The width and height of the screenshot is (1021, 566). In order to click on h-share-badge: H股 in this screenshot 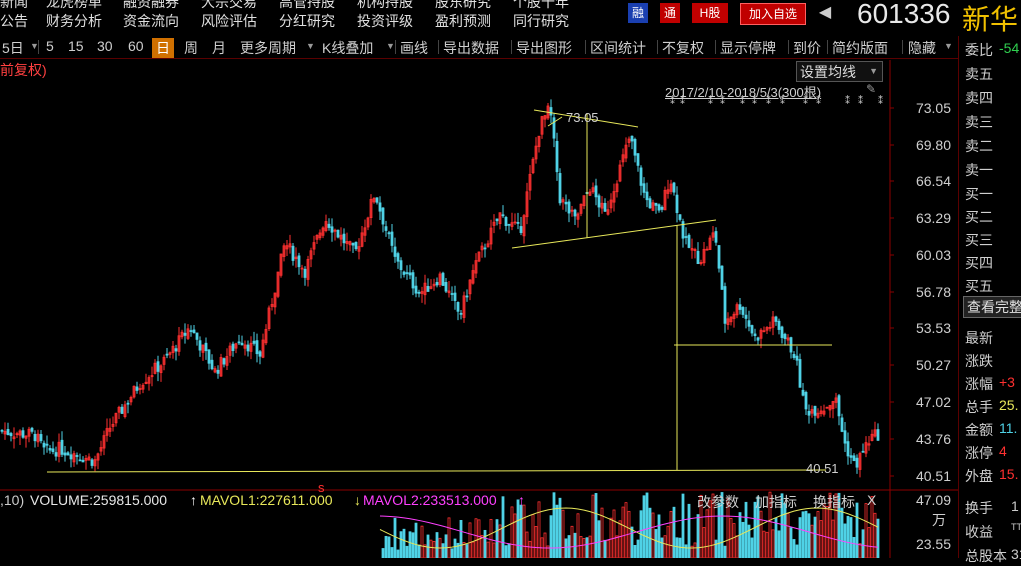, I will do `click(710, 13)`.